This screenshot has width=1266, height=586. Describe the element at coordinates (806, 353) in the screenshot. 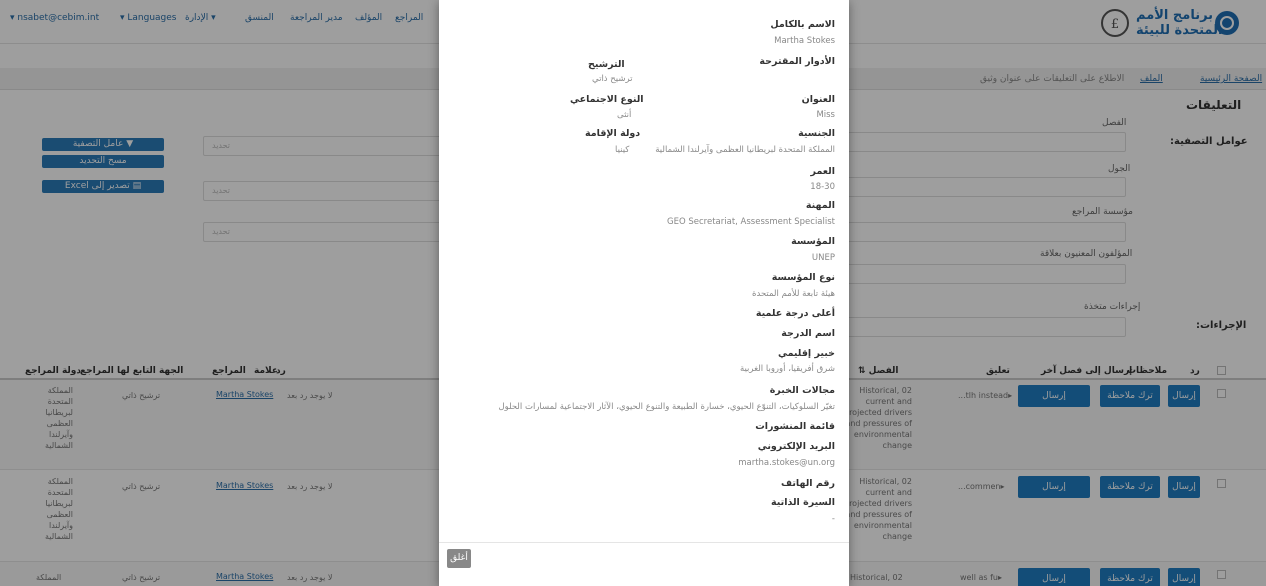

I see `regional-label: خبير إقليمي` at that location.